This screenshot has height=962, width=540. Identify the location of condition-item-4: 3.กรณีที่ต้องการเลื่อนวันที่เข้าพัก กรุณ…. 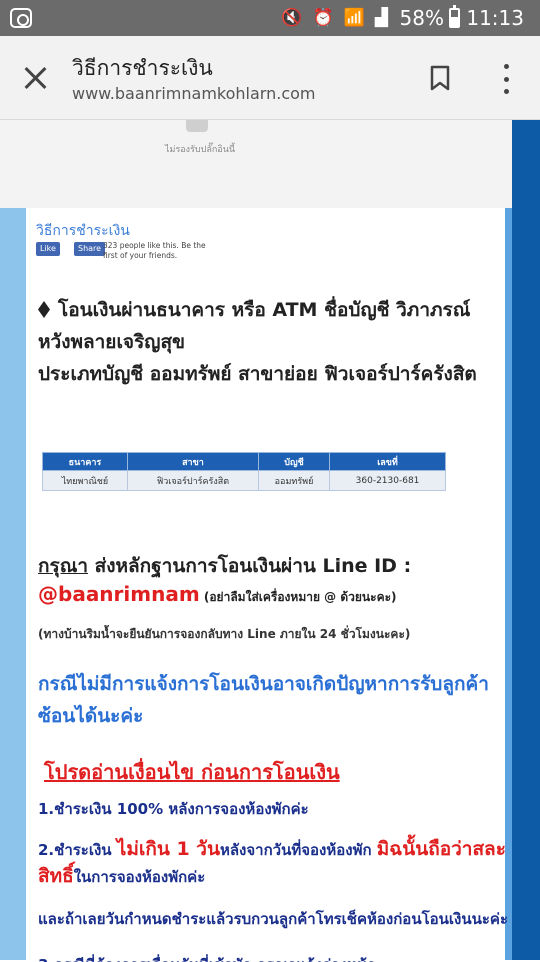
(273, 957).